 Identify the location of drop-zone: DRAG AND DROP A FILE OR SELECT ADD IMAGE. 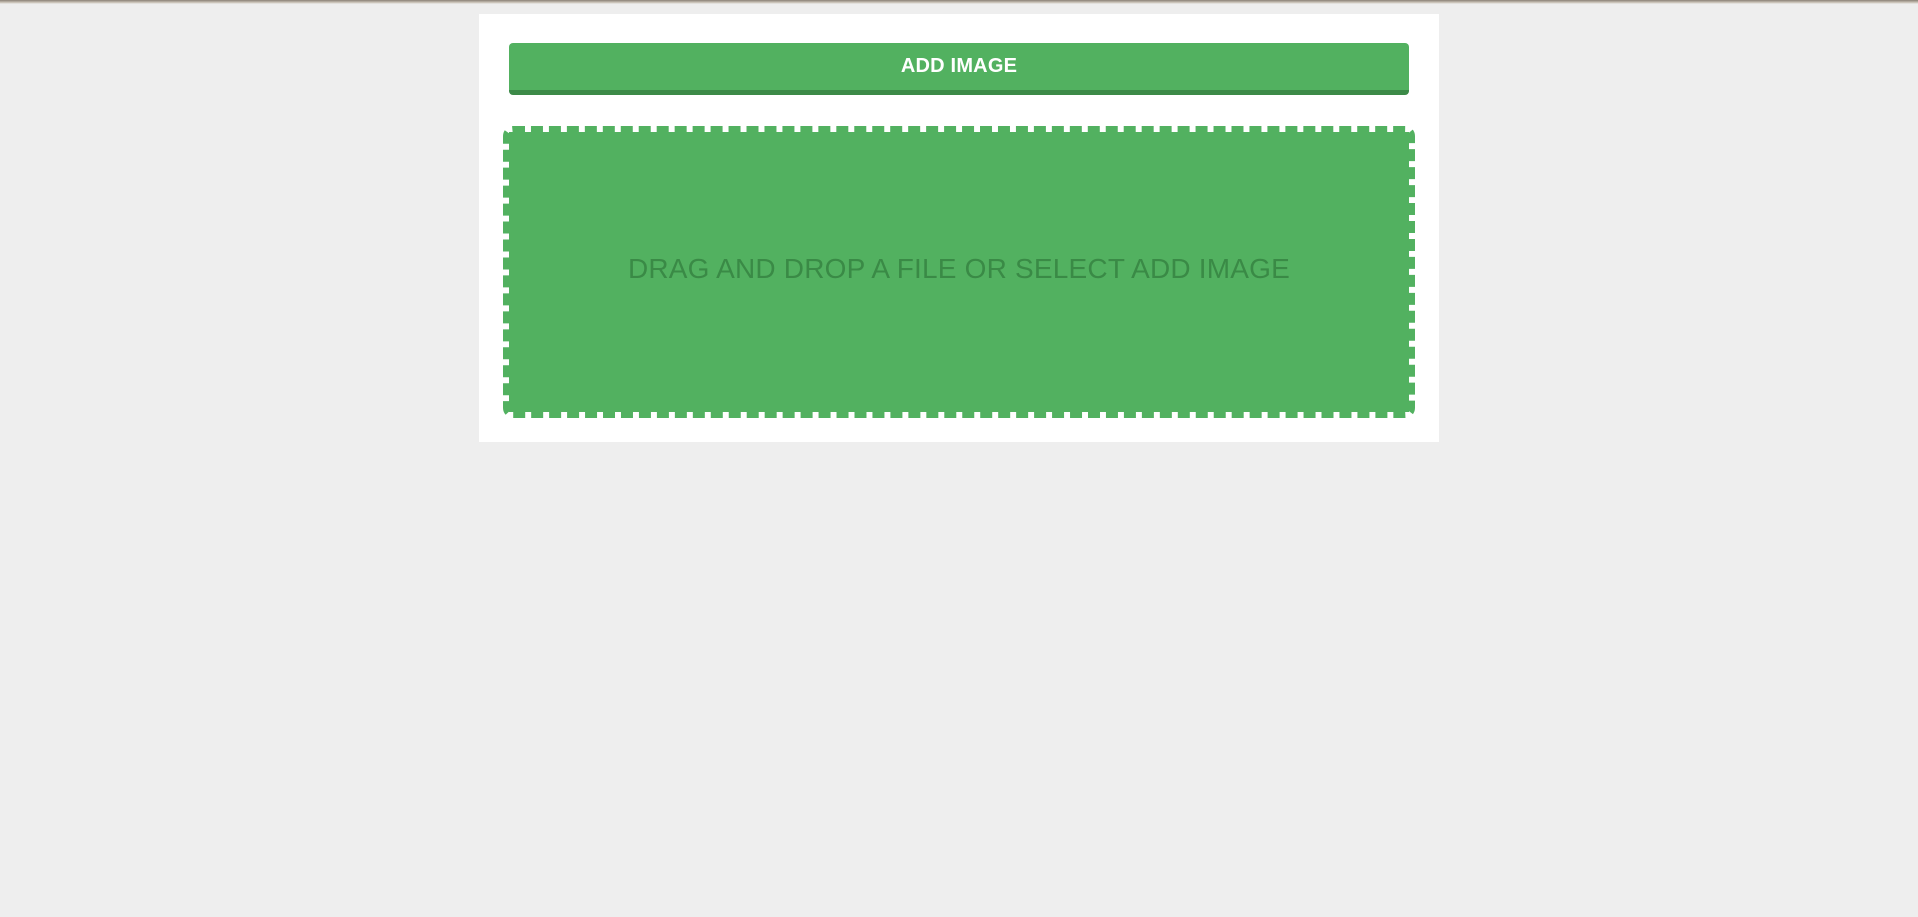
(959, 272).